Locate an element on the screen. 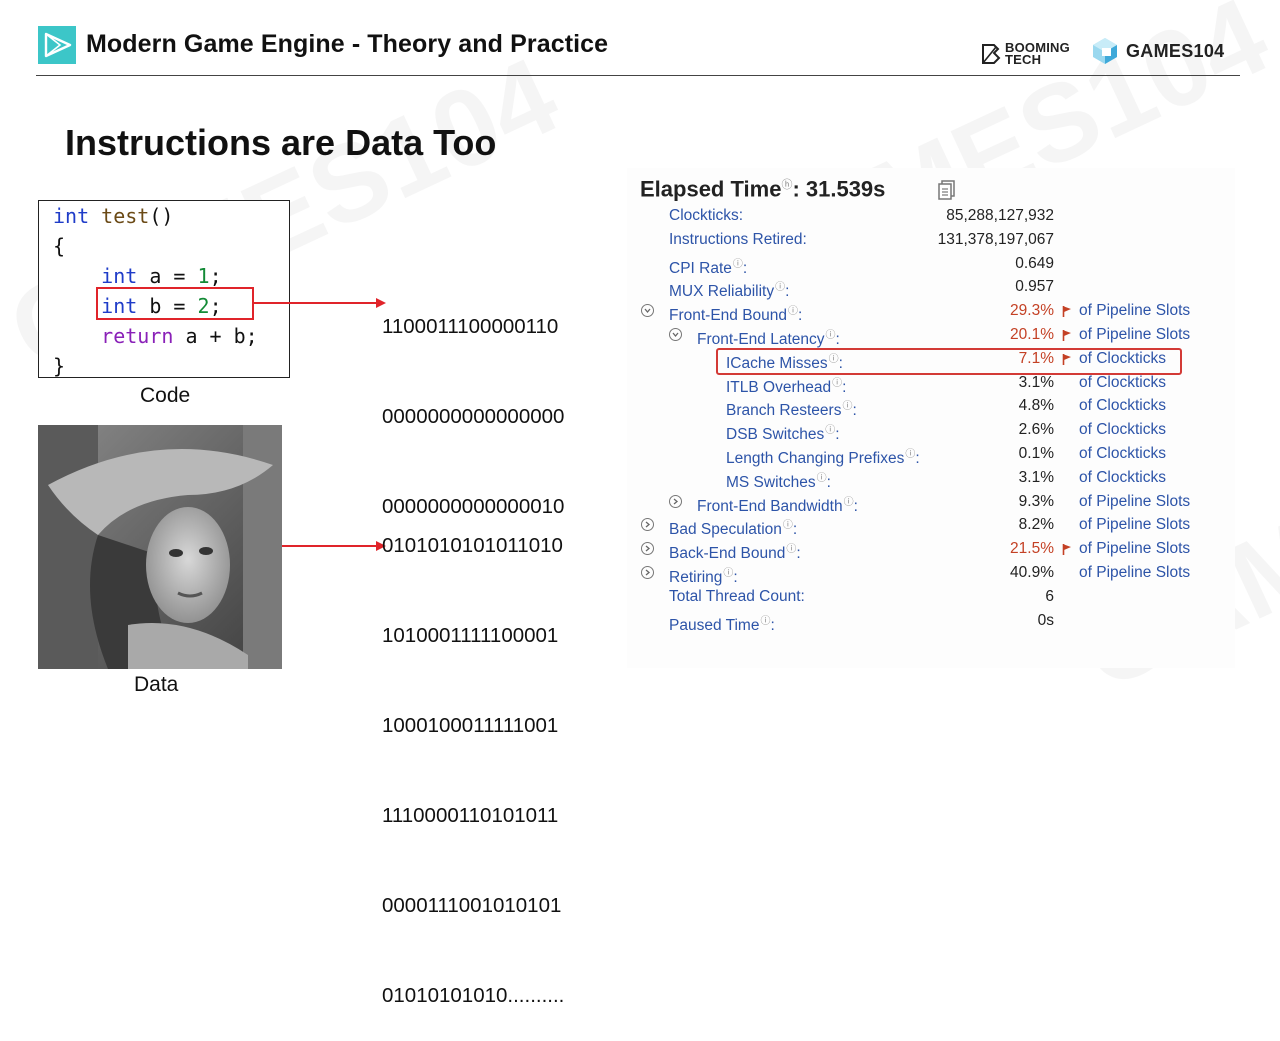 The image size is (1280, 1041). metric-name: Bad Speculationⓘ: is located at coordinates (733, 527).